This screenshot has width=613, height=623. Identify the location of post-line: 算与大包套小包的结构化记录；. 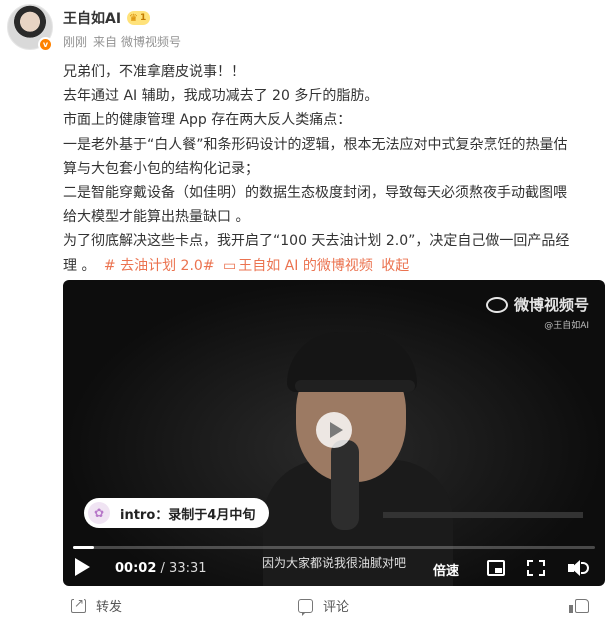
(161, 168).